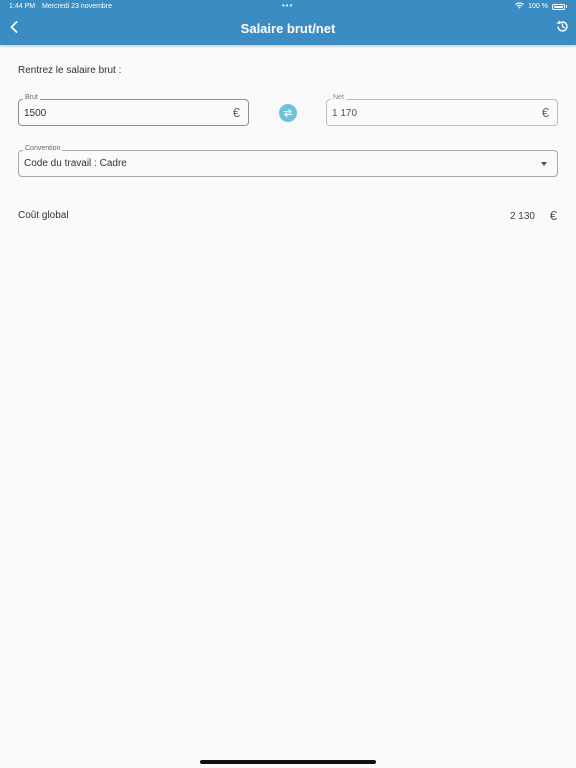 Image resolution: width=576 pixels, height=768 pixels. What do you see at coordinates (288, 28) in the screenshot?
I see `page-title: Salaire brut/net` at bounding box center [288, 28].